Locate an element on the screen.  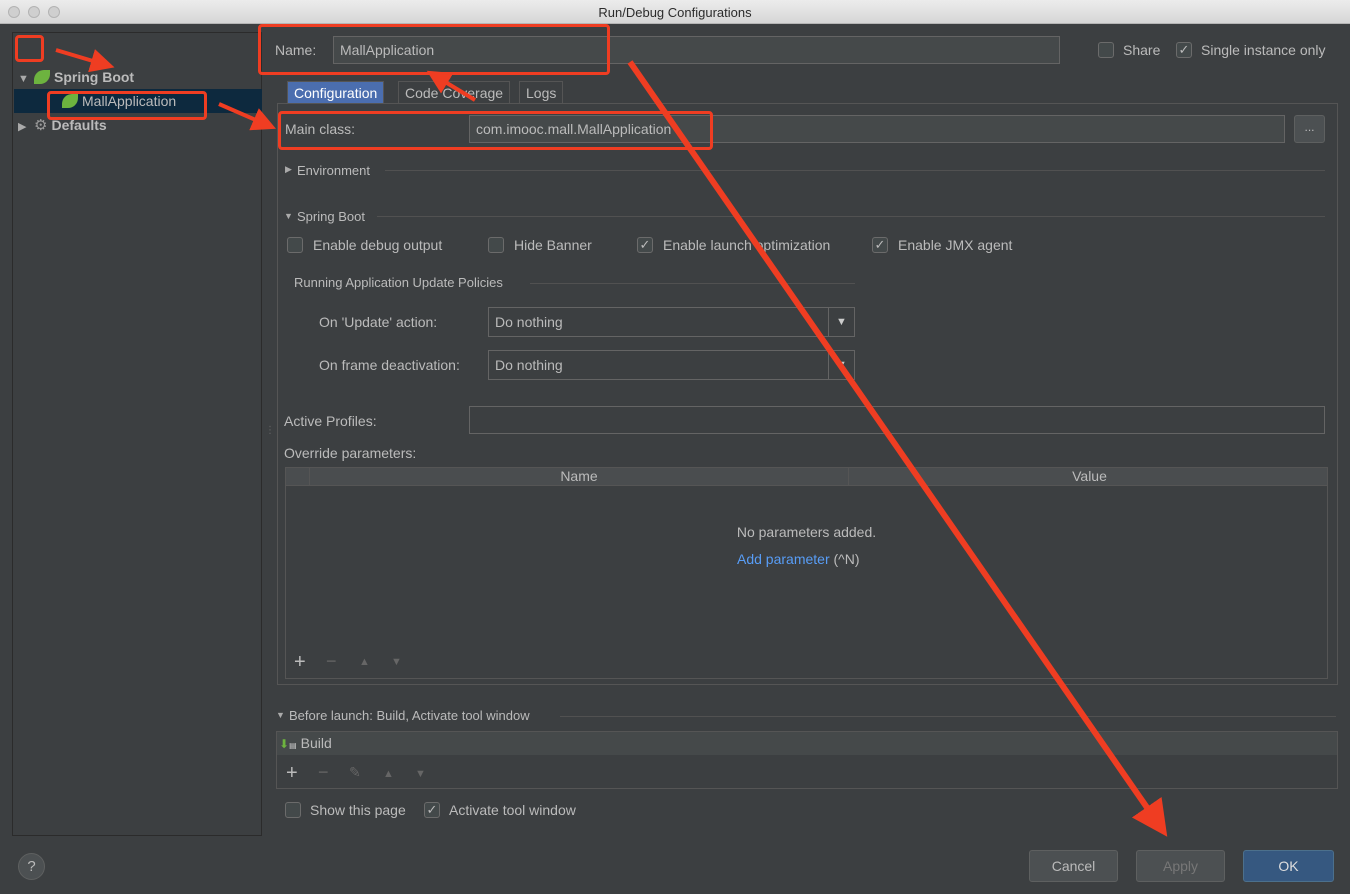
main-class-input: com.imooc.mall.MallApplication is located at coordinates (877, 129).